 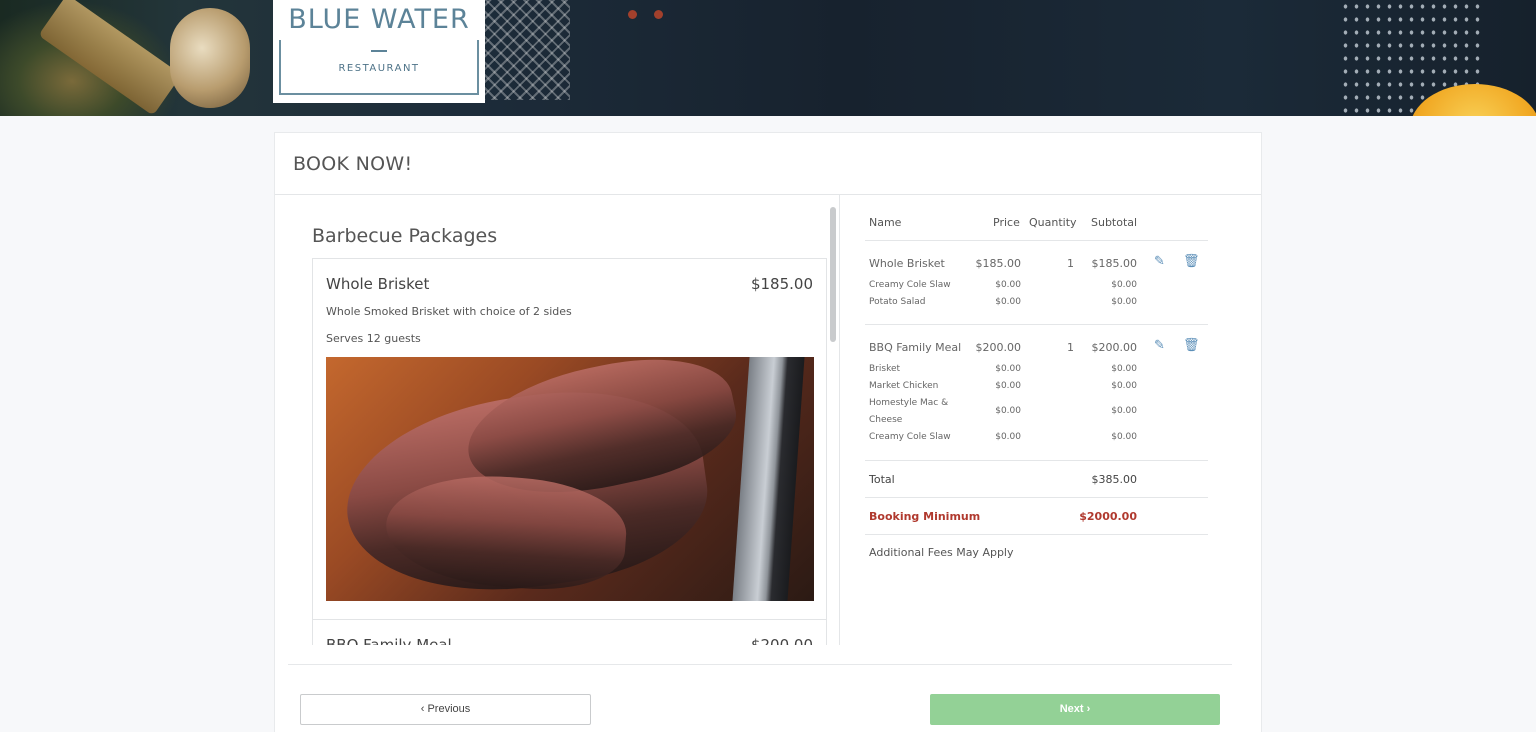 I want to click on banner-shell, so click(x=210, y=58).